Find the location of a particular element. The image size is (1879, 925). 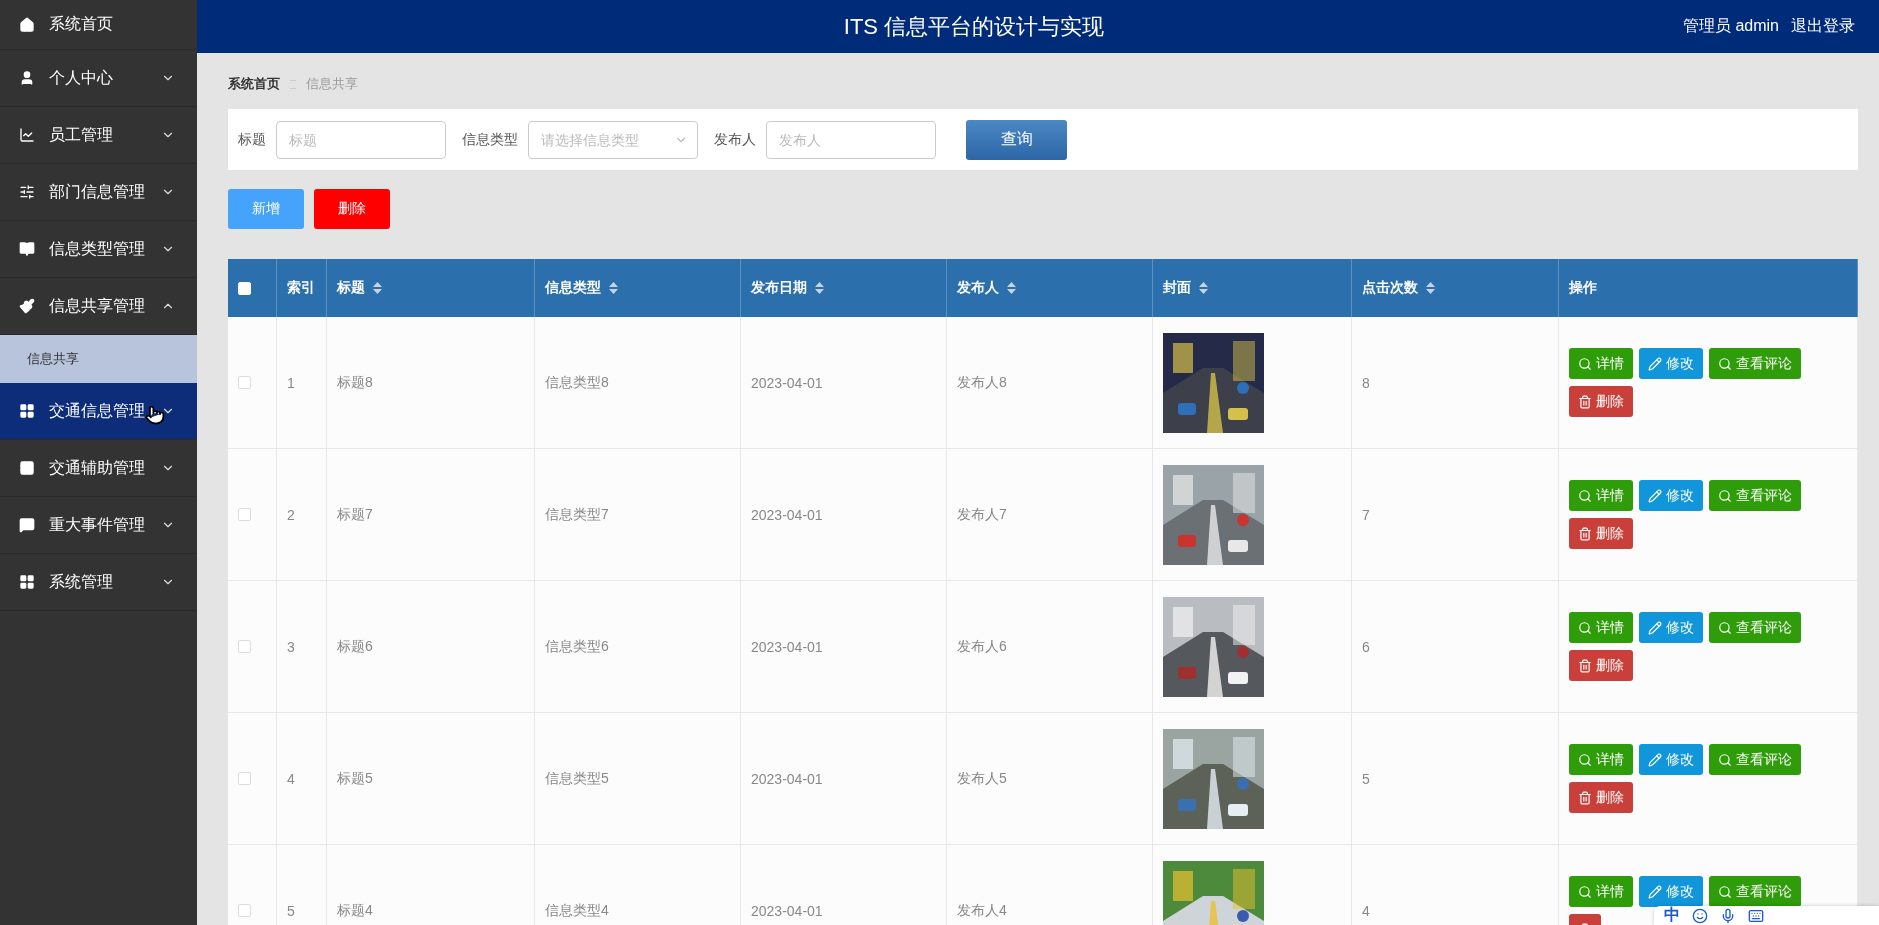

column-header: 索引 is located at coordinates (302, 288).